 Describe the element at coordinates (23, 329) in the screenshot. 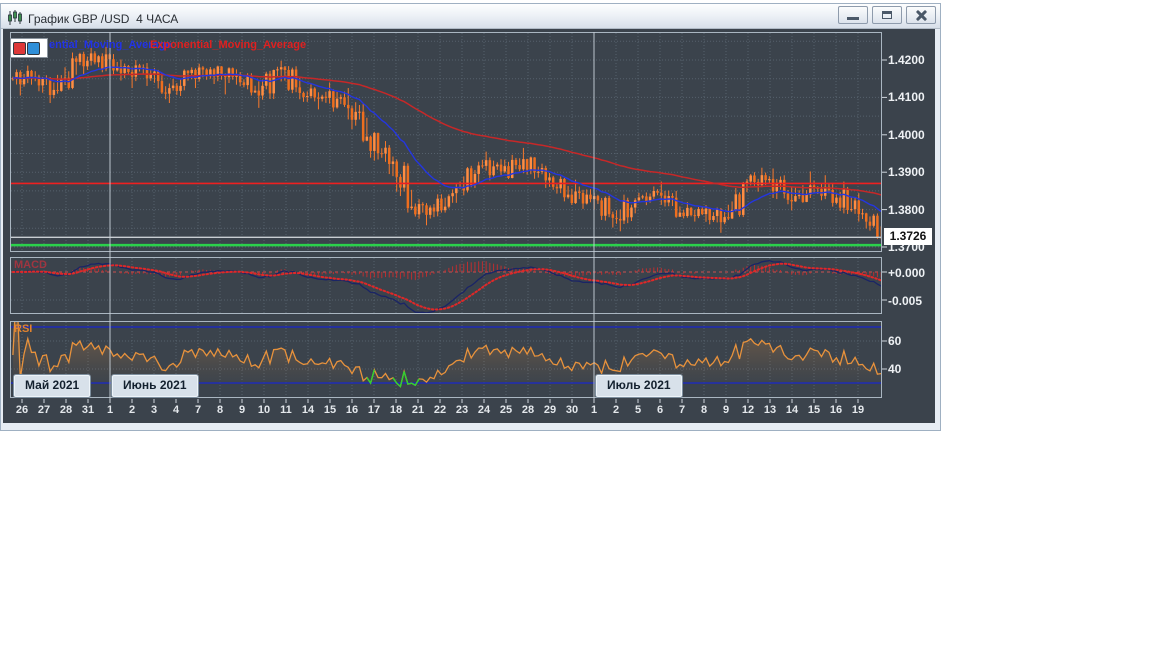

I see `rsi-panel-label: RSI` at that location.